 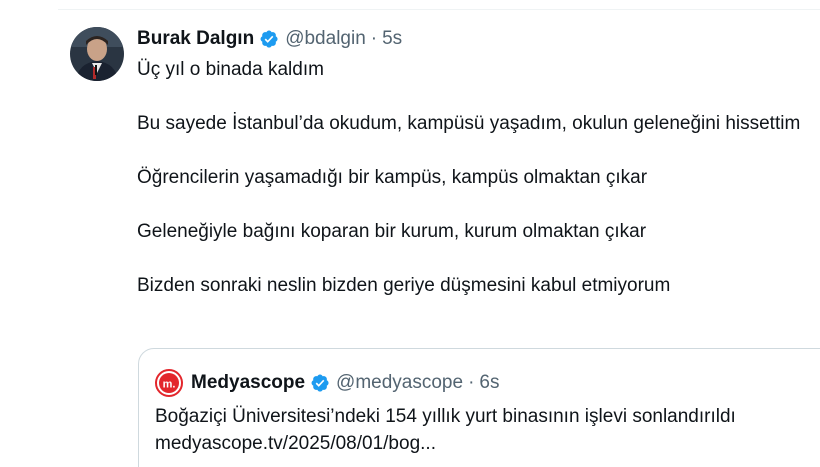 I want to click on author-name: Burak Dalgın, so click(x=195, y=39).